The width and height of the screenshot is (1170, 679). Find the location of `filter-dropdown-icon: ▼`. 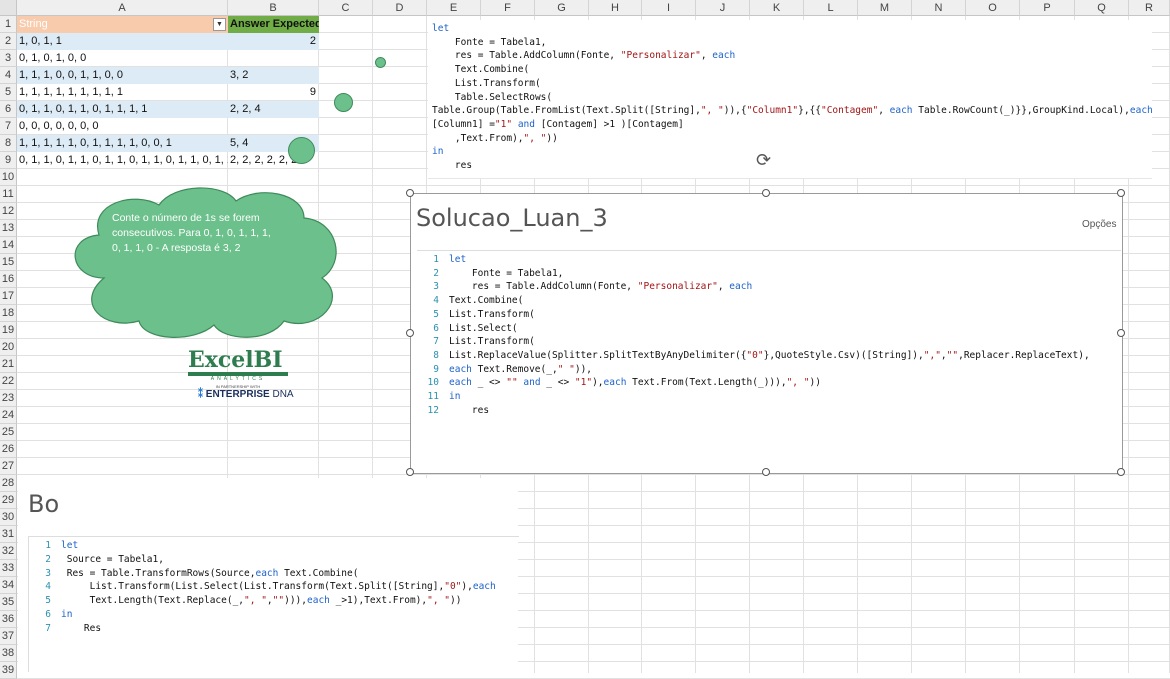

filter-dropdown-icon: ▼ is located at coordinates (219, 24).